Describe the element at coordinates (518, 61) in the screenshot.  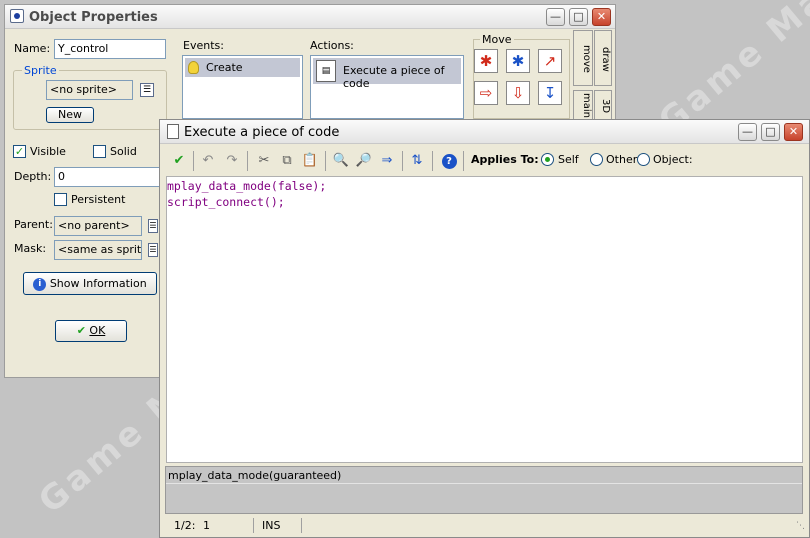
I see `move-free-icon: ✱` at that location.